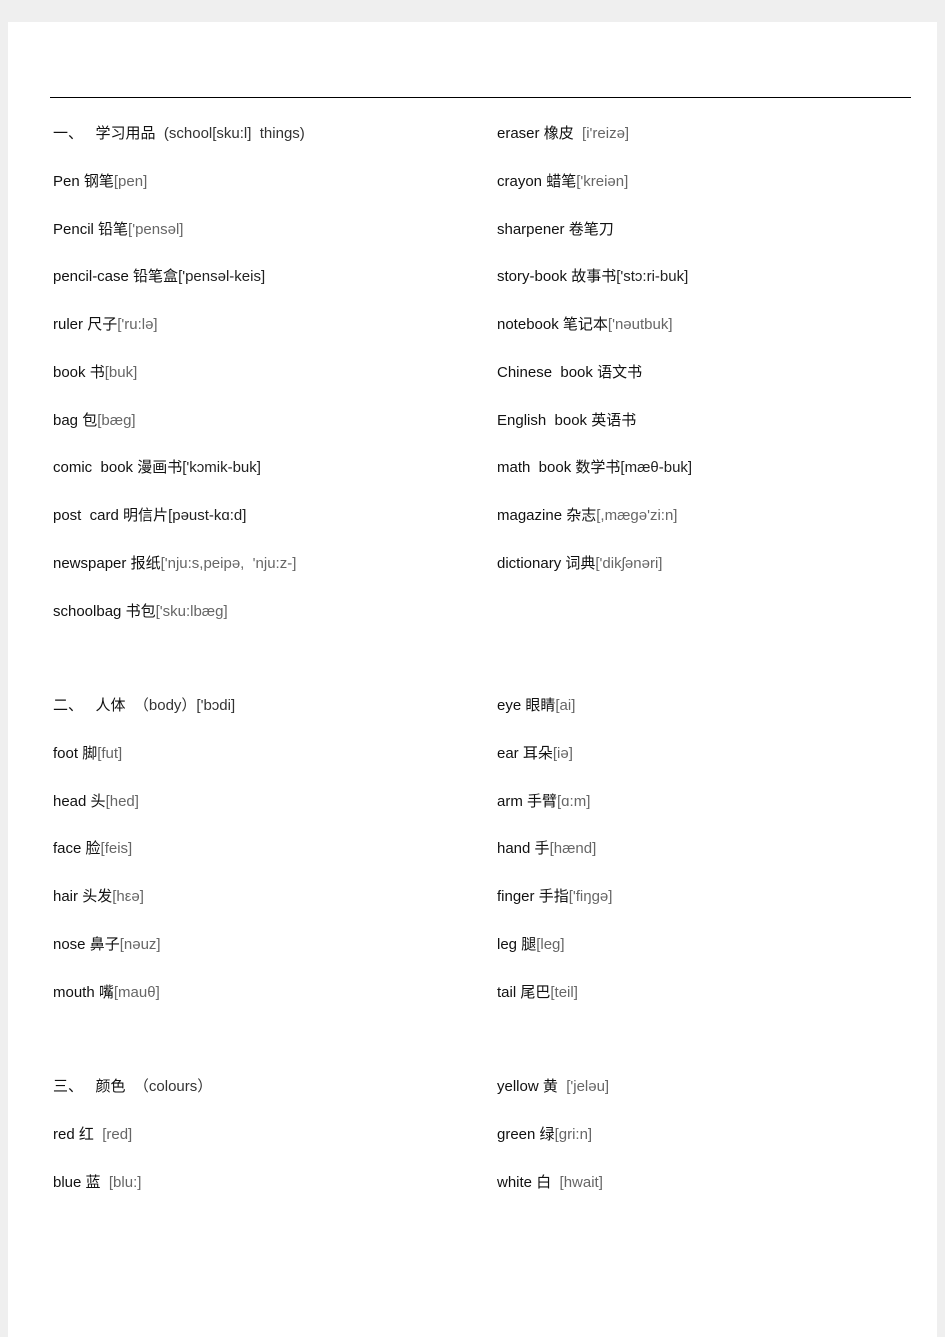  Describe the element at coordinates (550, 944) in the screenshot. I see `word-phonetic: [leg]` at that location.